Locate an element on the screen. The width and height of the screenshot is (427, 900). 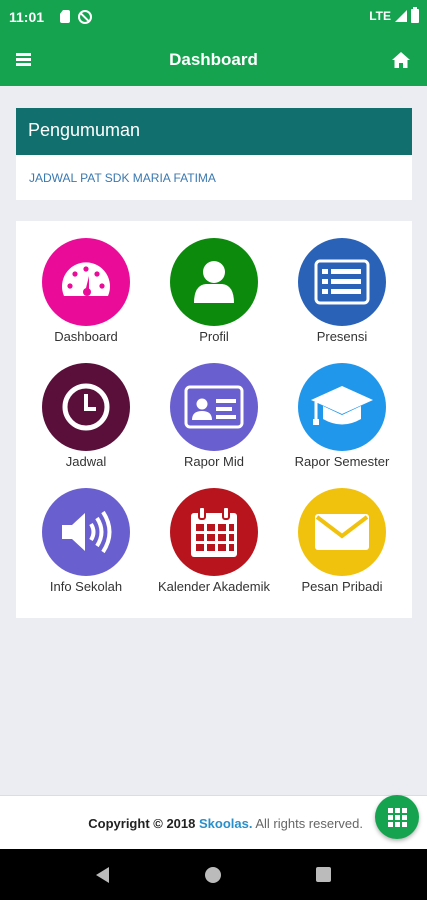
menu-item-presensi: Presensi is located at coordinates (342, 291).